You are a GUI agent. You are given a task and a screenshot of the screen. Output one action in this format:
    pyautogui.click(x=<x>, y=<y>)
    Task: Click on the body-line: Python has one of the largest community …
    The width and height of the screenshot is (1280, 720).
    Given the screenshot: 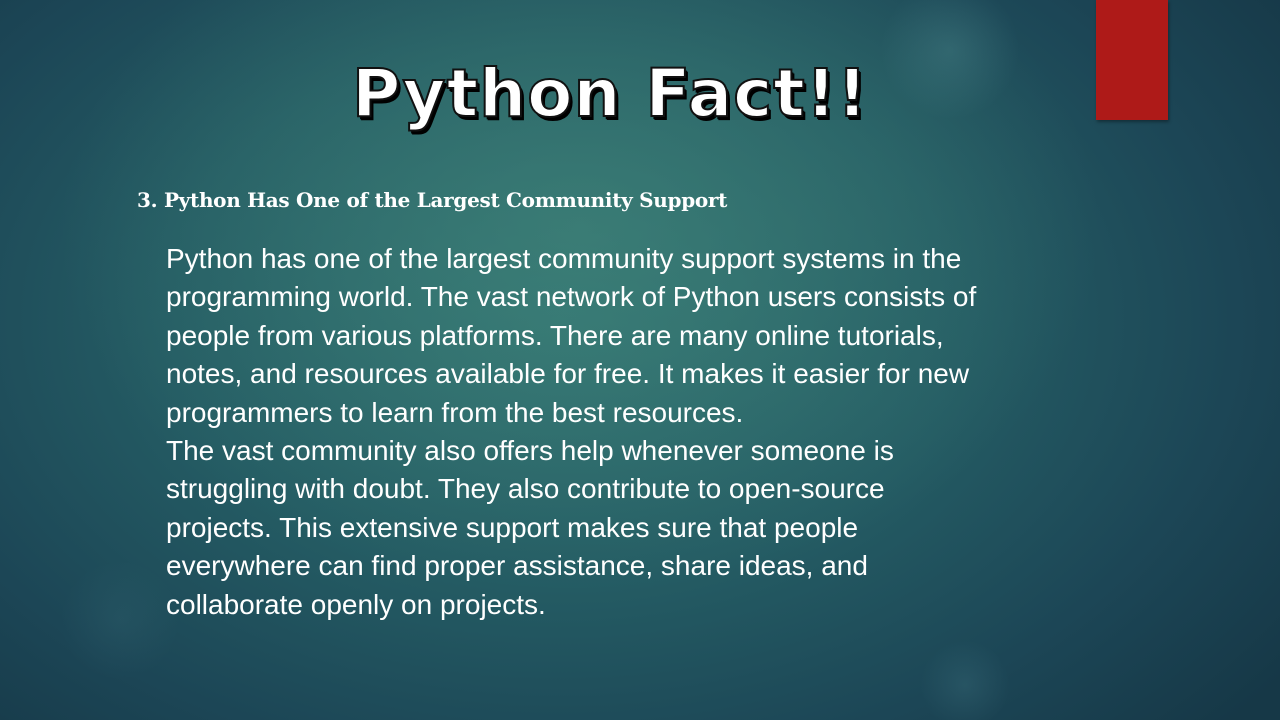 What is the action you would take?
    pyautogui.click(x=564, y=258)
    